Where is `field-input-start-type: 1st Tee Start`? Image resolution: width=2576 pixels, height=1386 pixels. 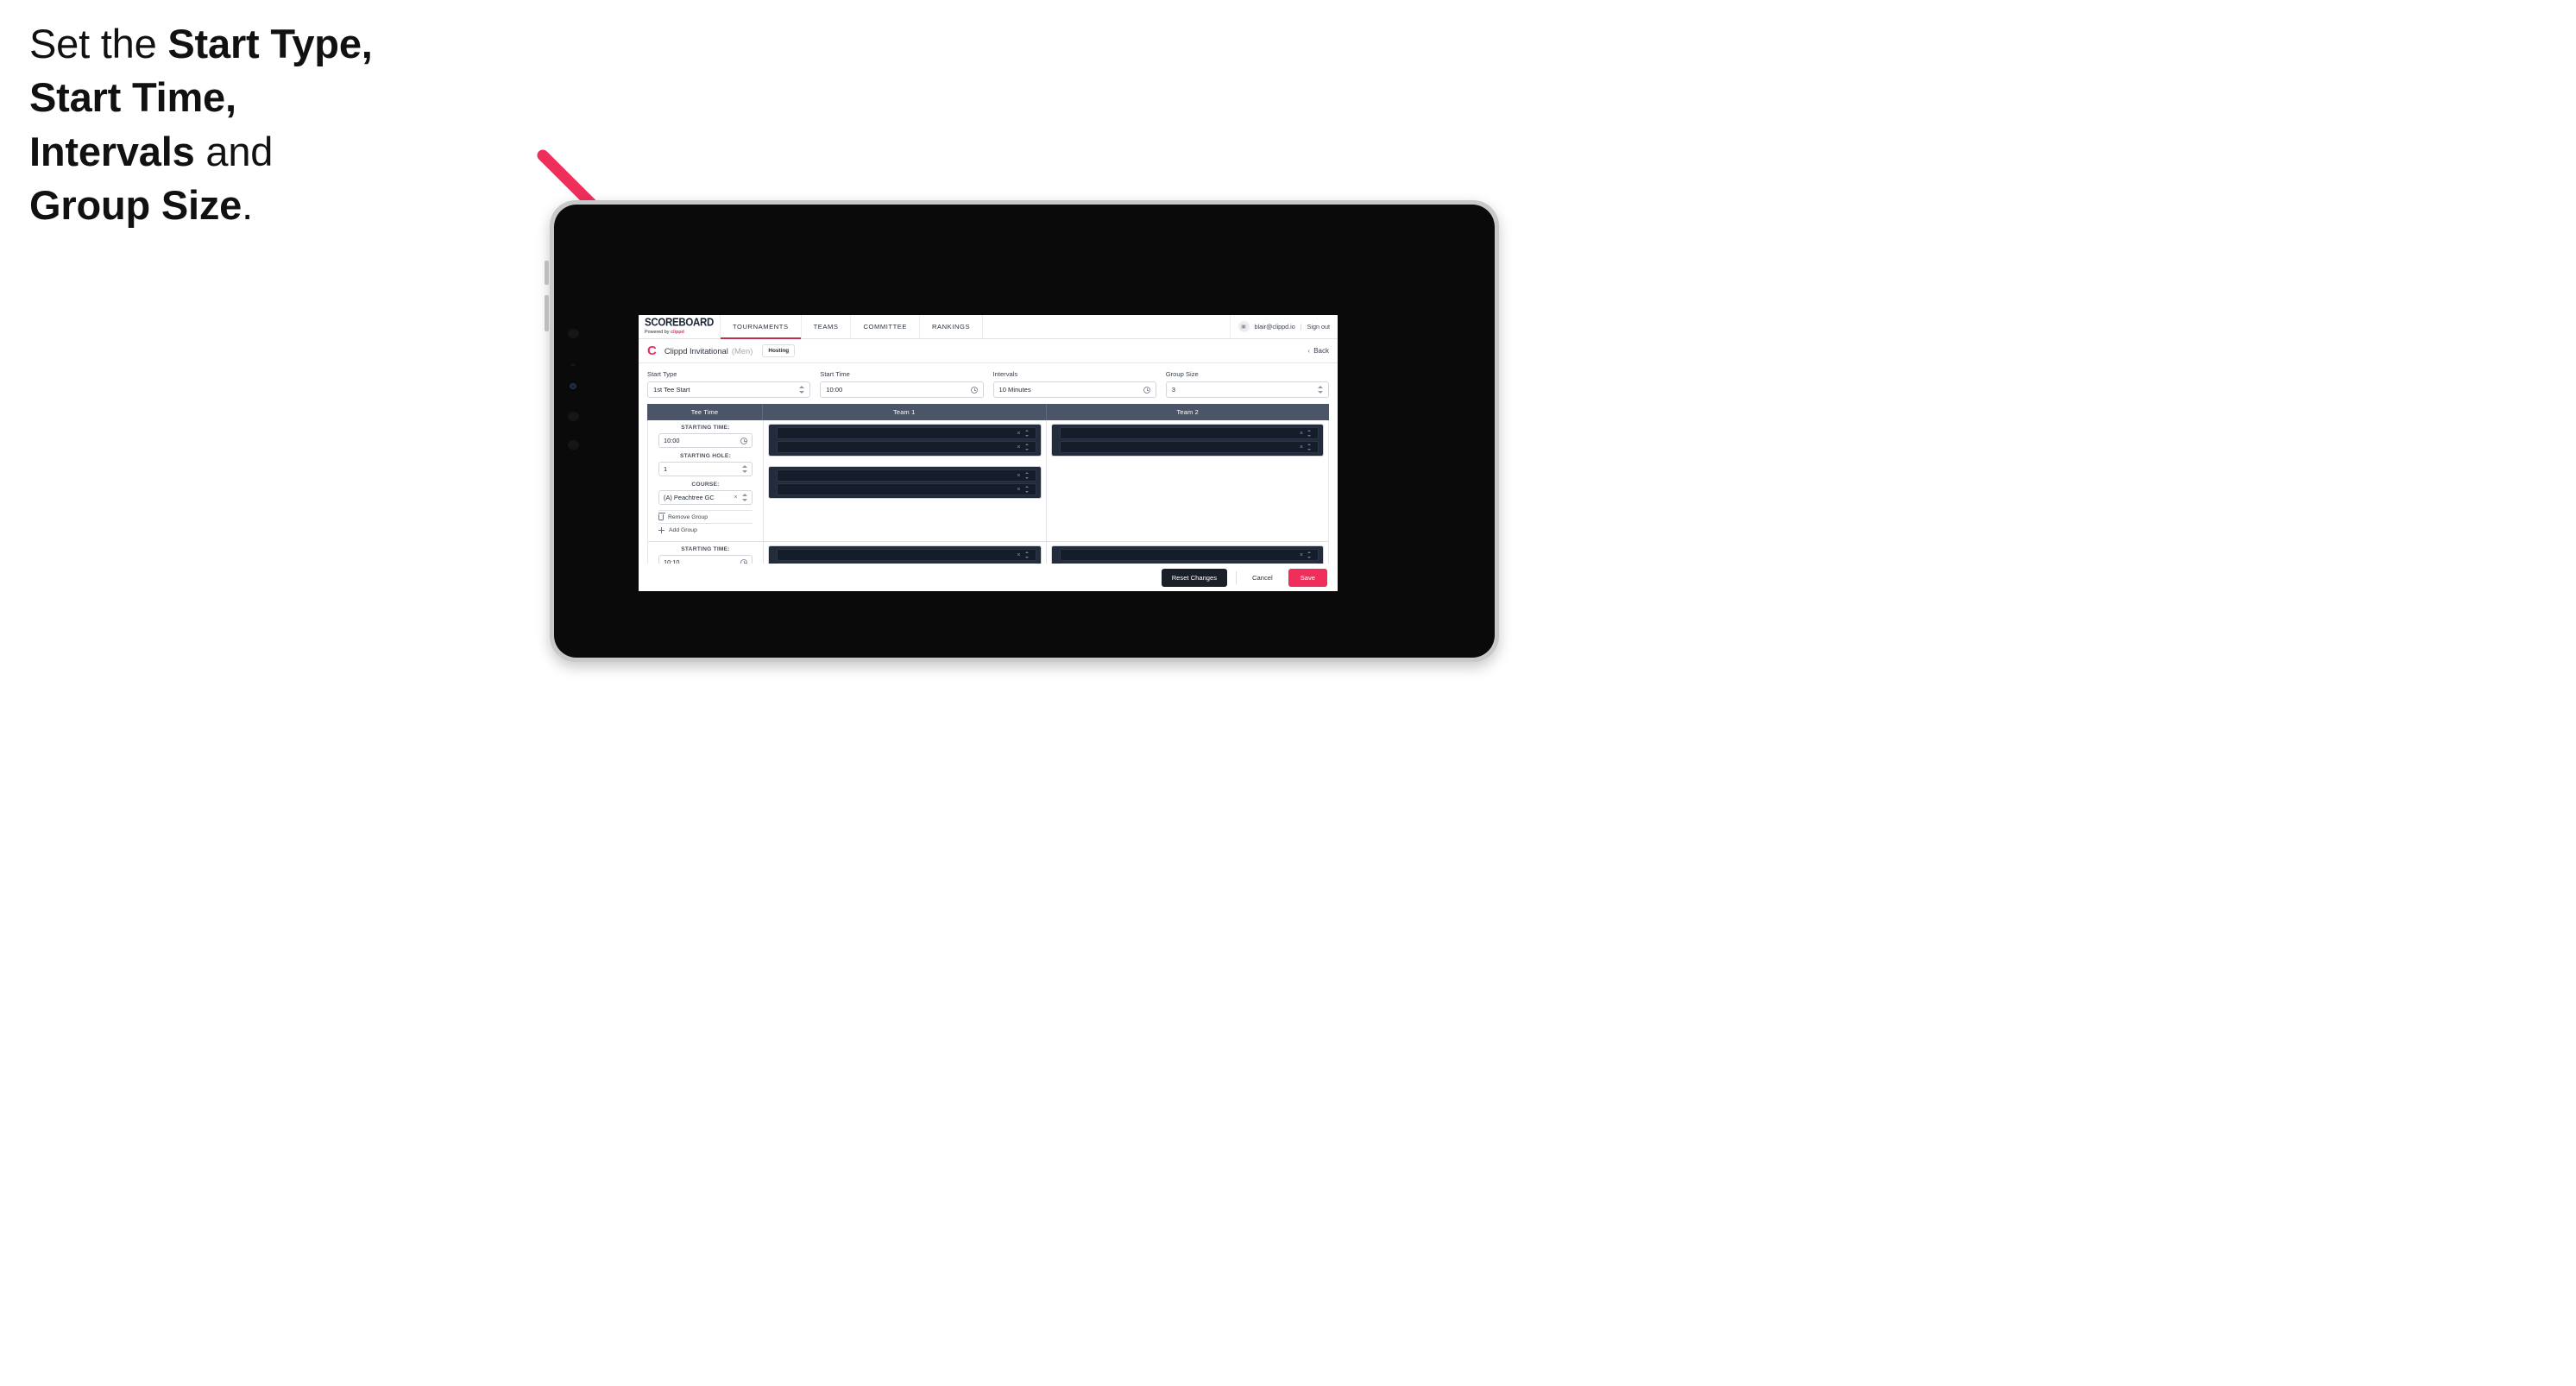
field-input-start-type: 1st Tee Start is located at coordinates (729, 390).